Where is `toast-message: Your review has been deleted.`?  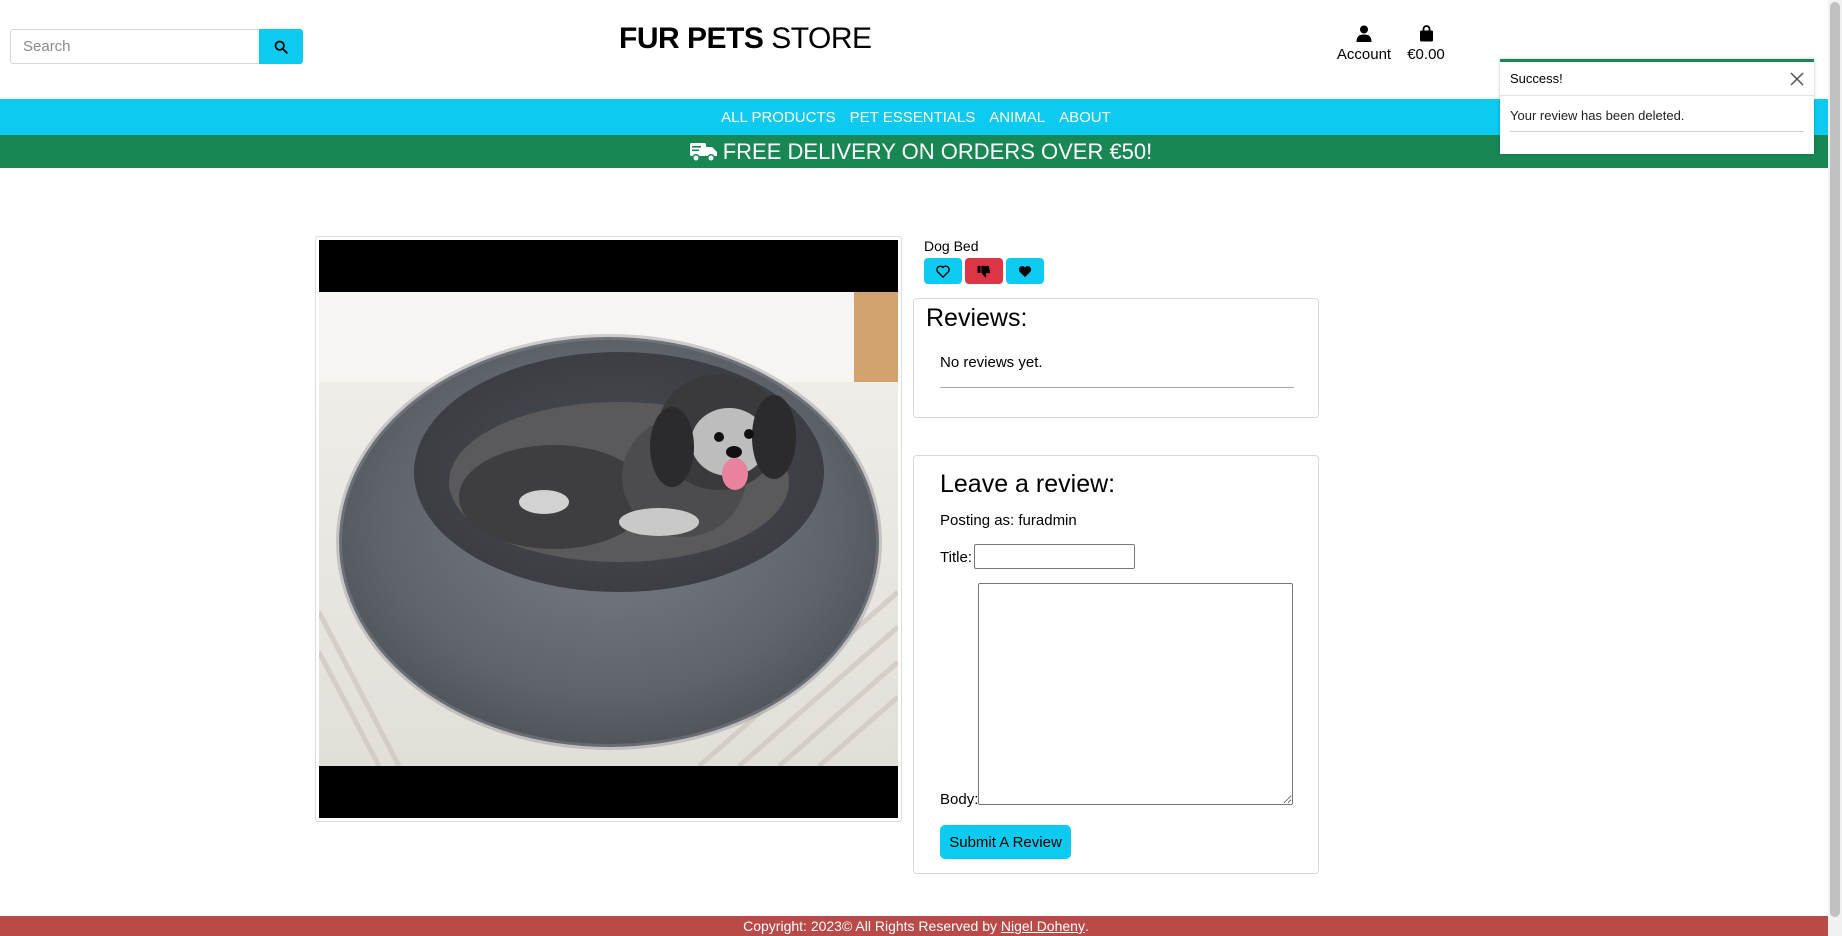
toast-message: Your review has been deleted. is located at coordinates (1597, 115).